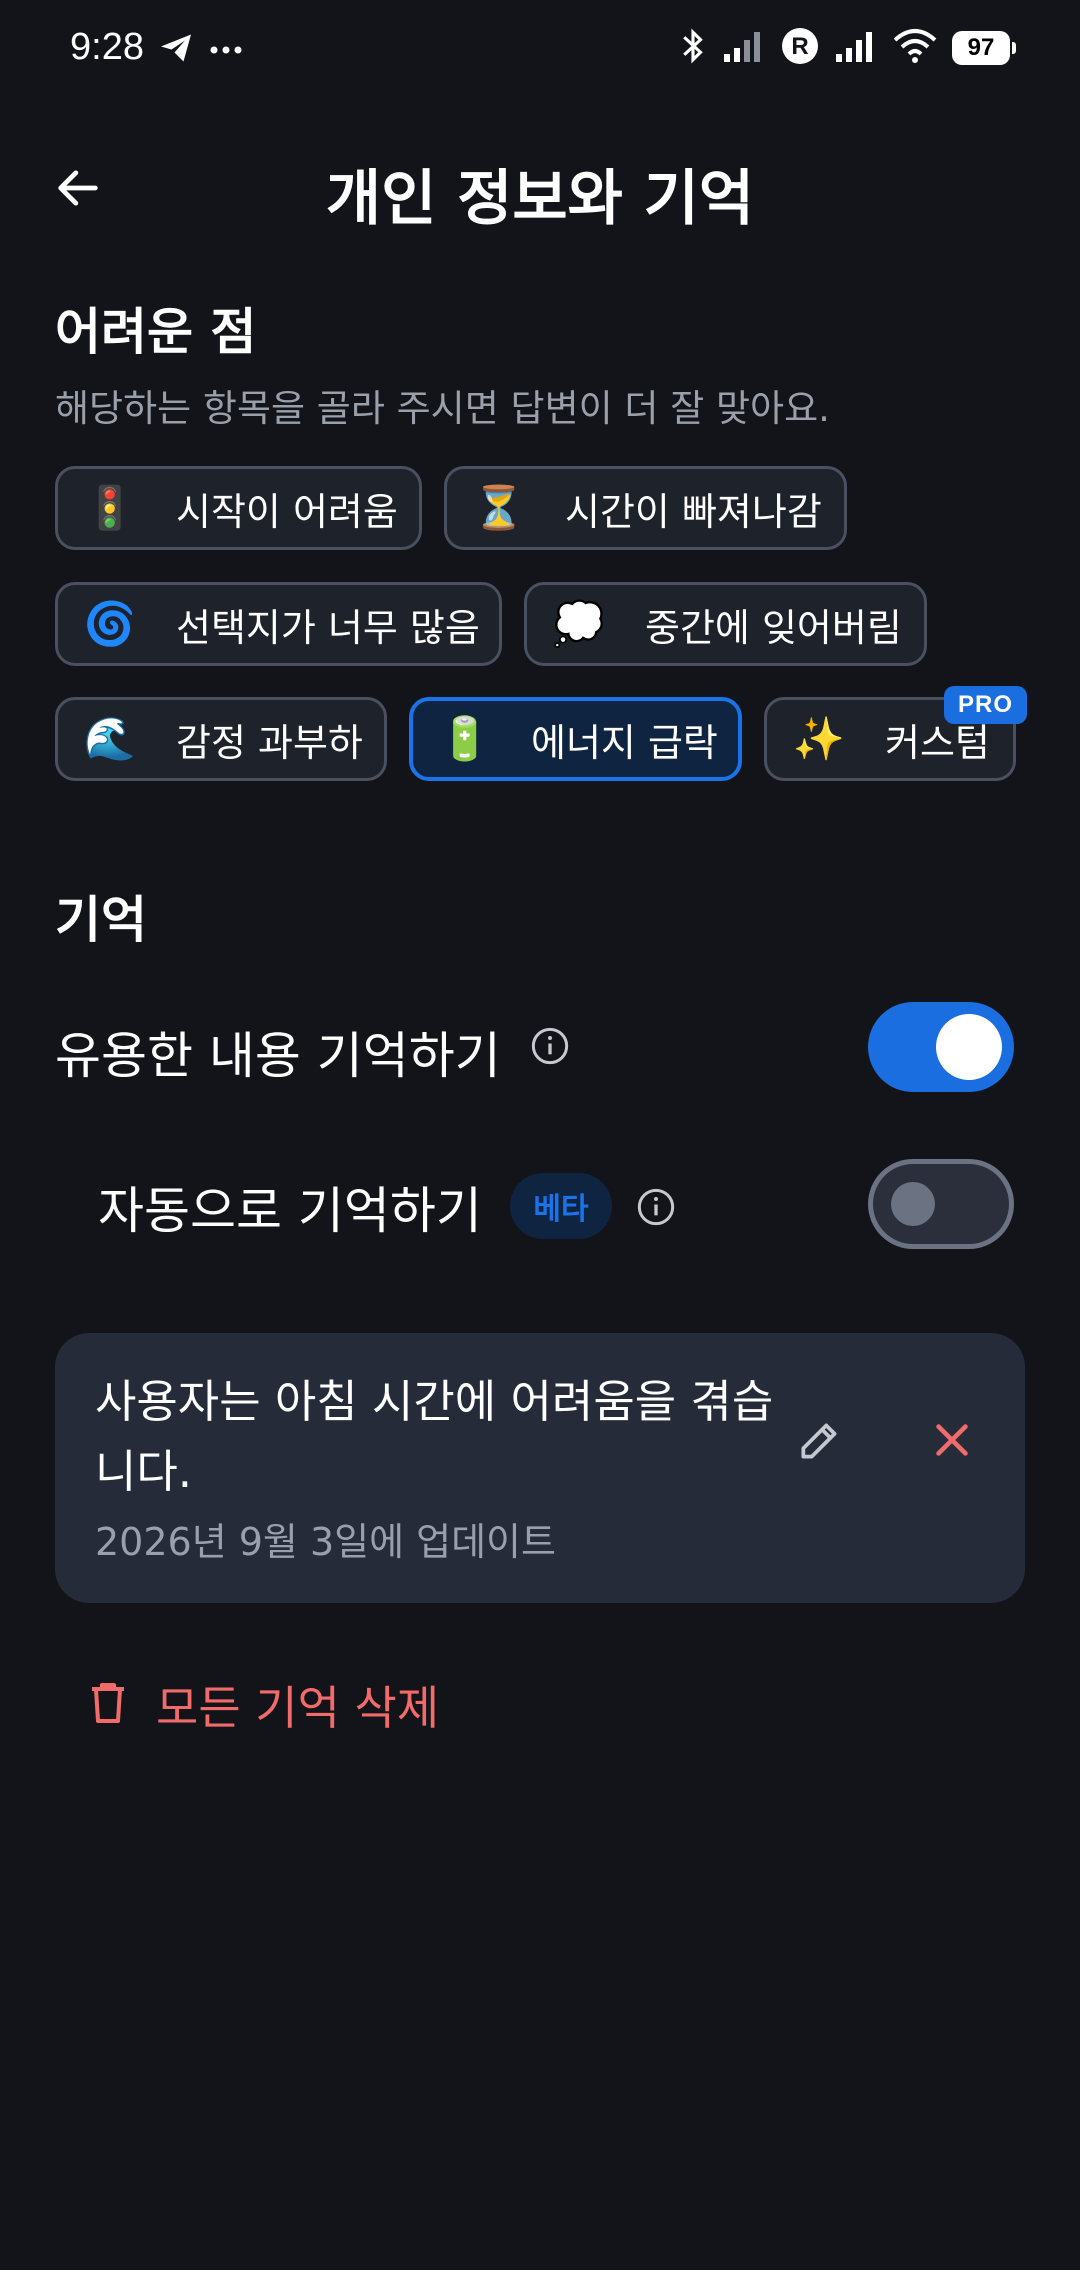 The image size is (1080, 2270). What do you see at coordinates (325, 1542) in the screenshot?
I see `memory-entry-date: 2026년 9월 3일에 업데이트` at bounding box center [325, 1542].